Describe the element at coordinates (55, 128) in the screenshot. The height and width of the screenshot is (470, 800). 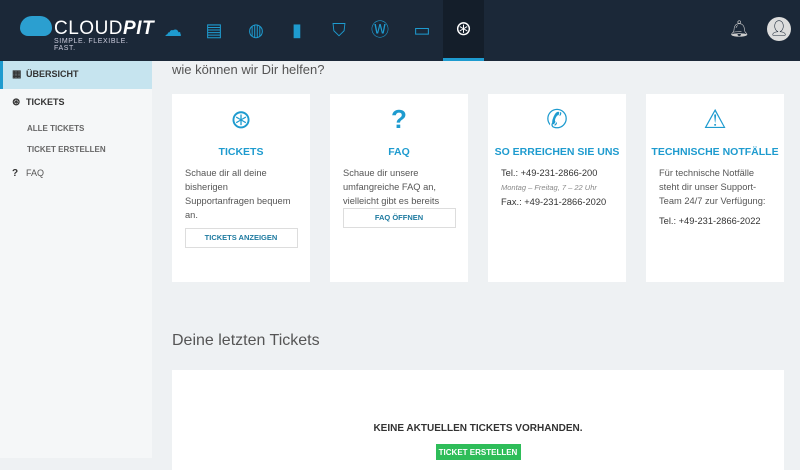
I see `sidebar-item-alle-tickets: ALLE TICKETS` at that location.